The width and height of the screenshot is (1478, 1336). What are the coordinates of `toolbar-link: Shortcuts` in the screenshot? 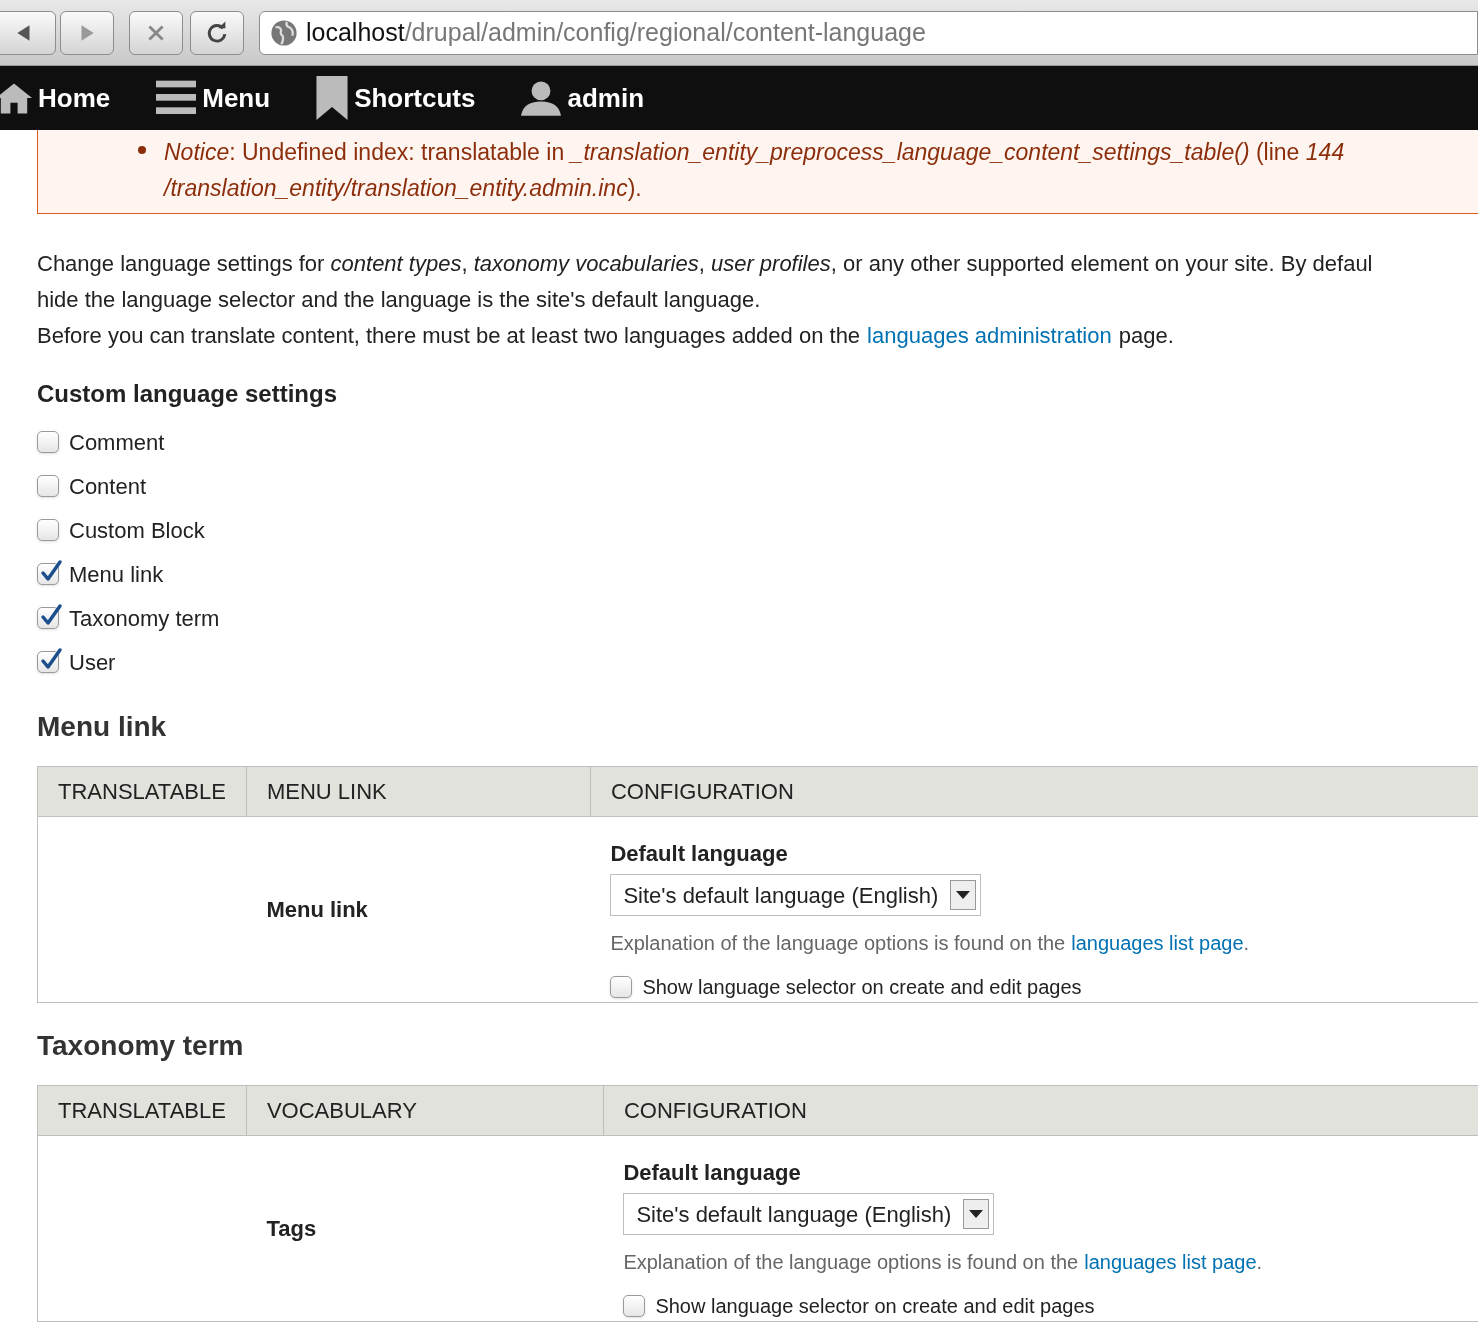 It's located at (396, 98).